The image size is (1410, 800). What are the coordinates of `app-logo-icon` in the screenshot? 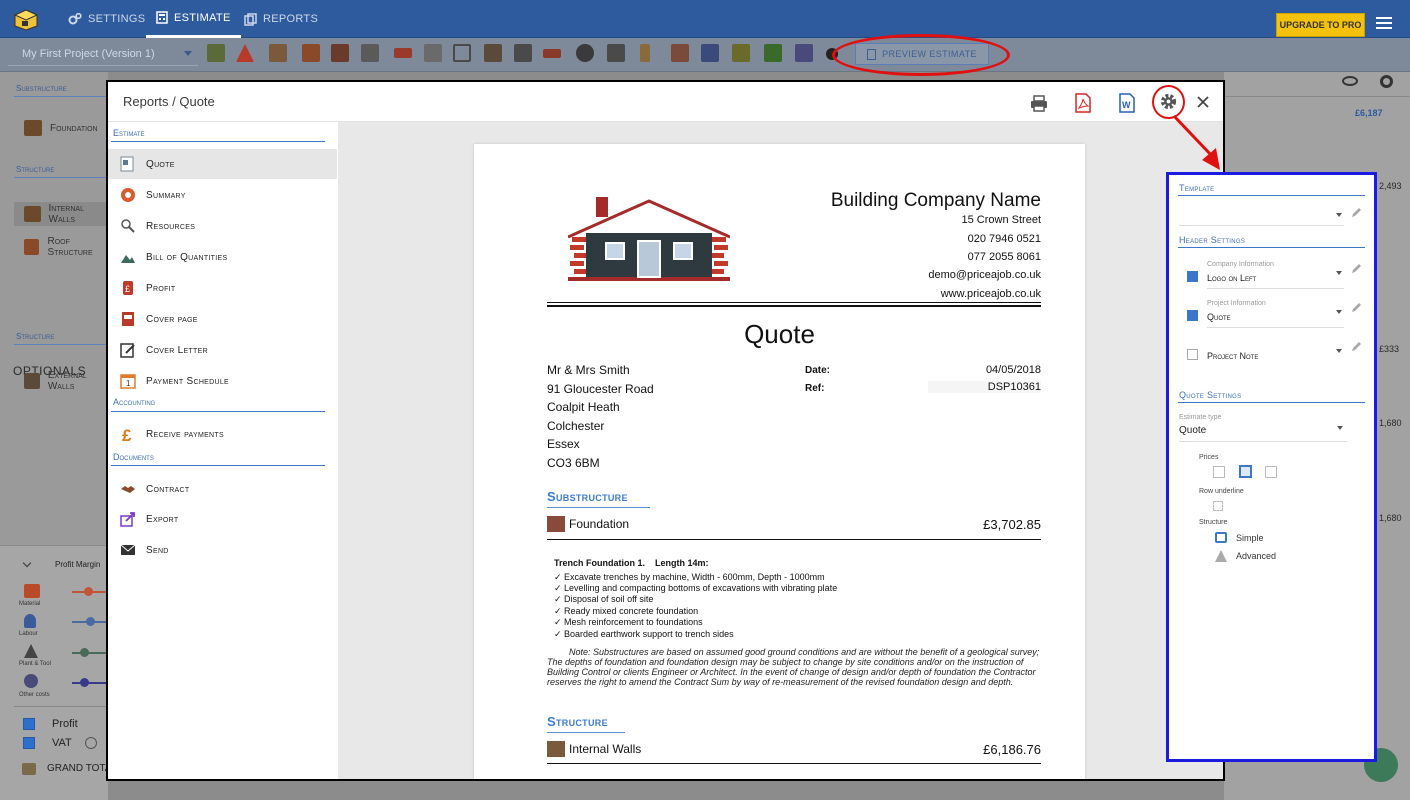 It's located at (26, 20).